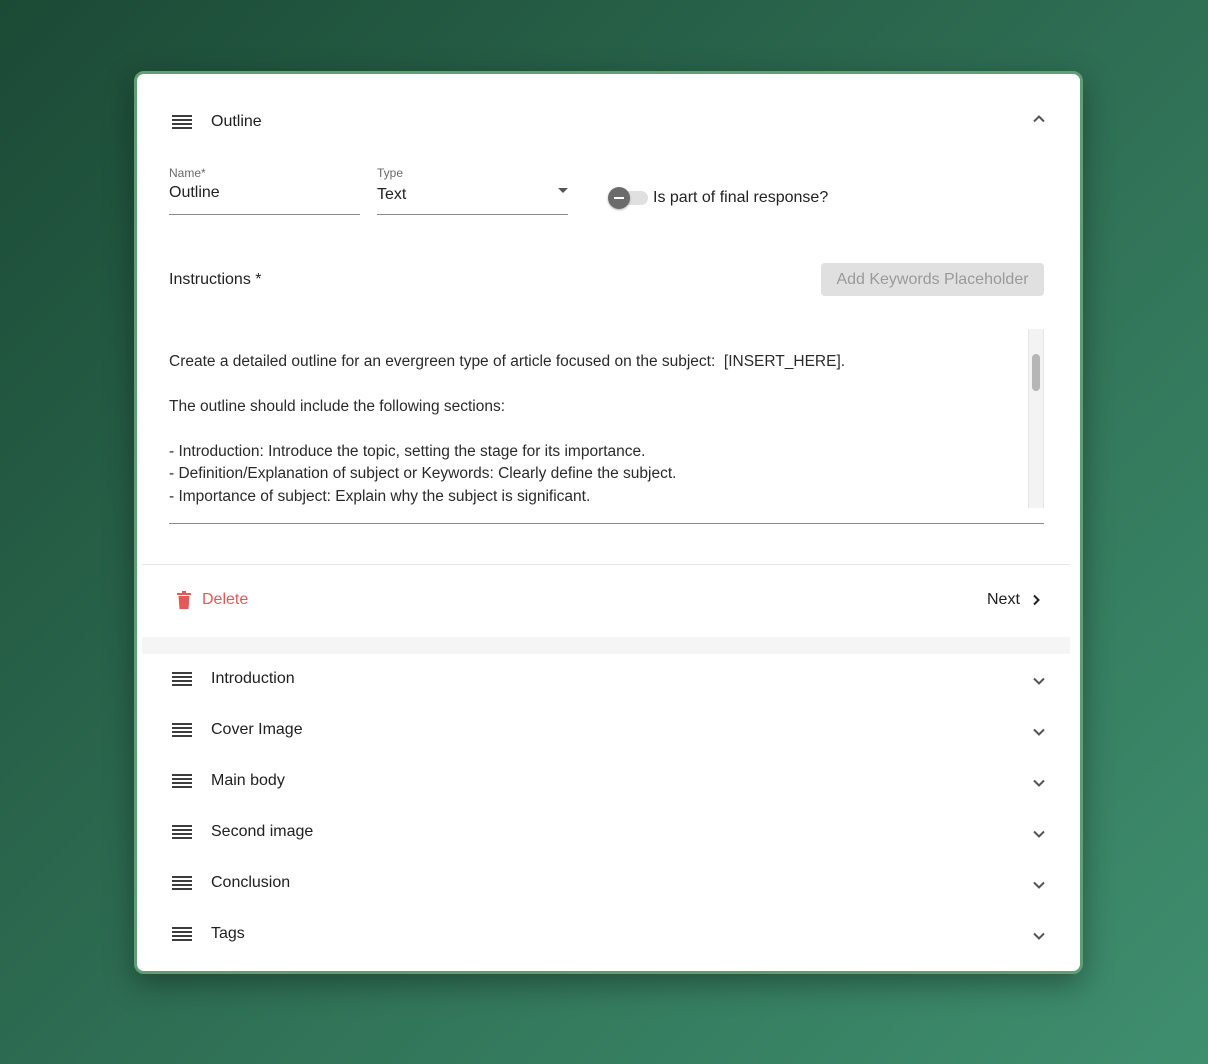  What do you see at coordinates (1039, 119) in the screenshot?
I see `chevron-up-icon` at bounding box center [1039, 119].